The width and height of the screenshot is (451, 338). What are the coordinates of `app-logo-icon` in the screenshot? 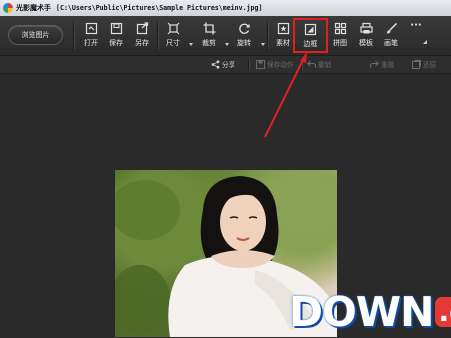 It's located at (8, 8).